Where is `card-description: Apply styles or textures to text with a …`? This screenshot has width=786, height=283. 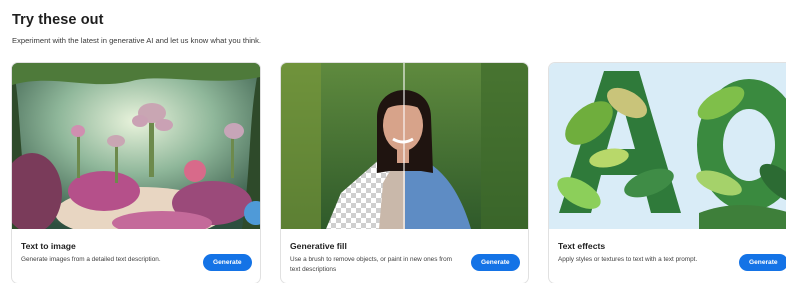
card-description: Apply styles or textures to text with a … is located at coordinates (628, 259).